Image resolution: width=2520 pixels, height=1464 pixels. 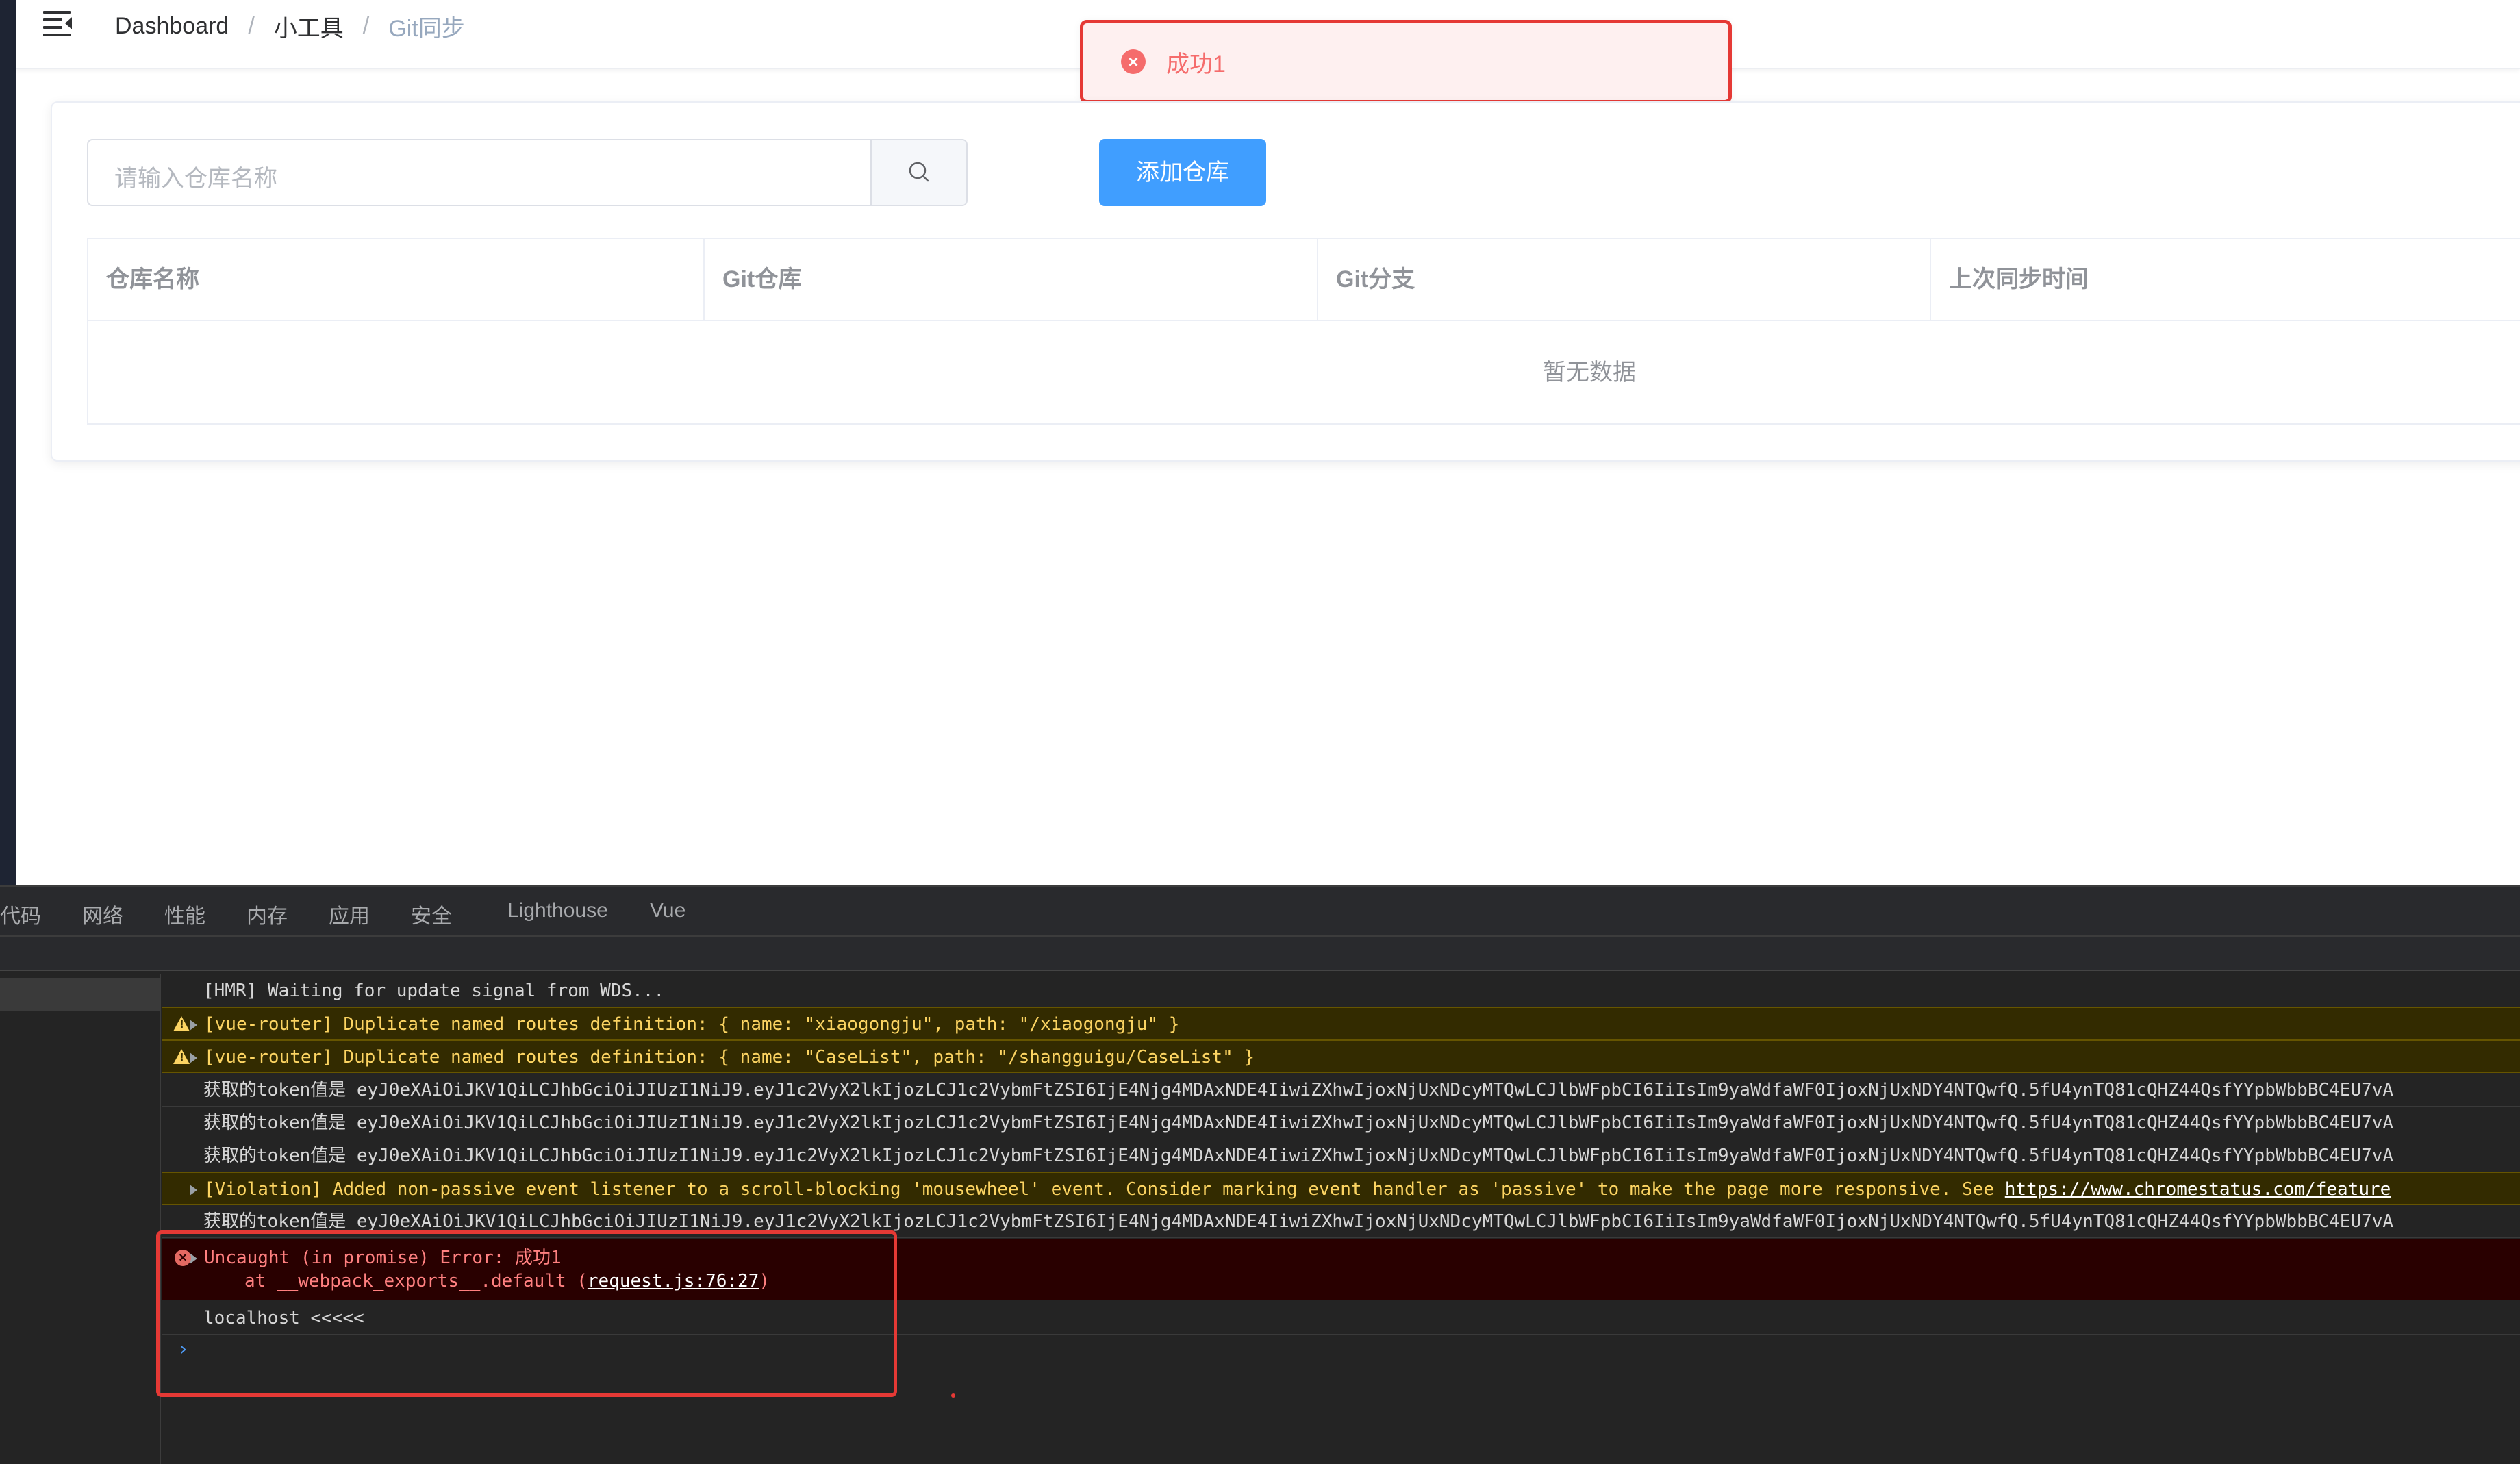 I want to click on error-circle-icon: ×, so click(x=1133, y=61).